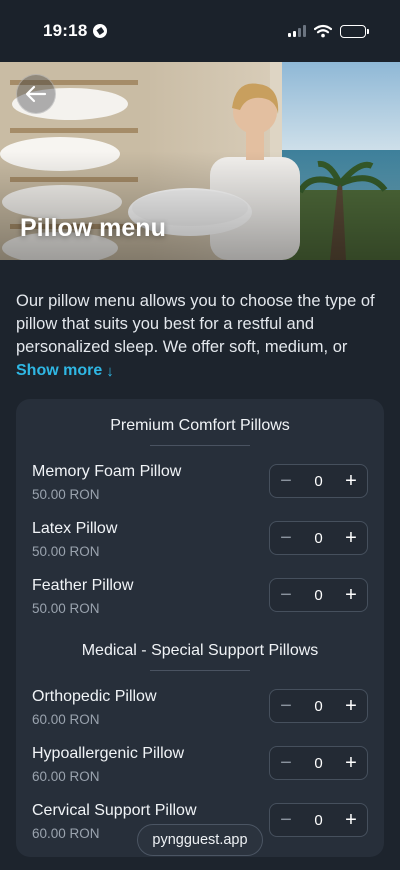  I want to click on status-bar: 19:18, so click(200, 31).